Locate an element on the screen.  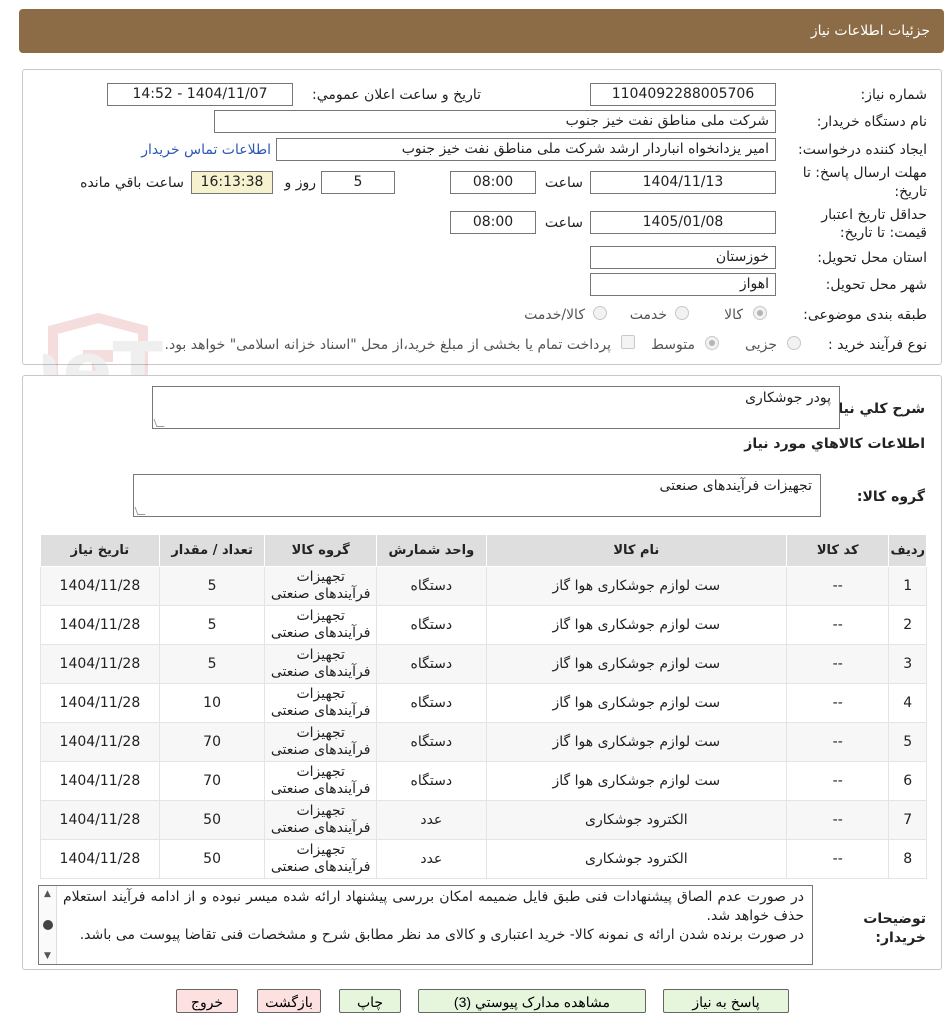
category-radio-service is located at coordinates (682, 313).